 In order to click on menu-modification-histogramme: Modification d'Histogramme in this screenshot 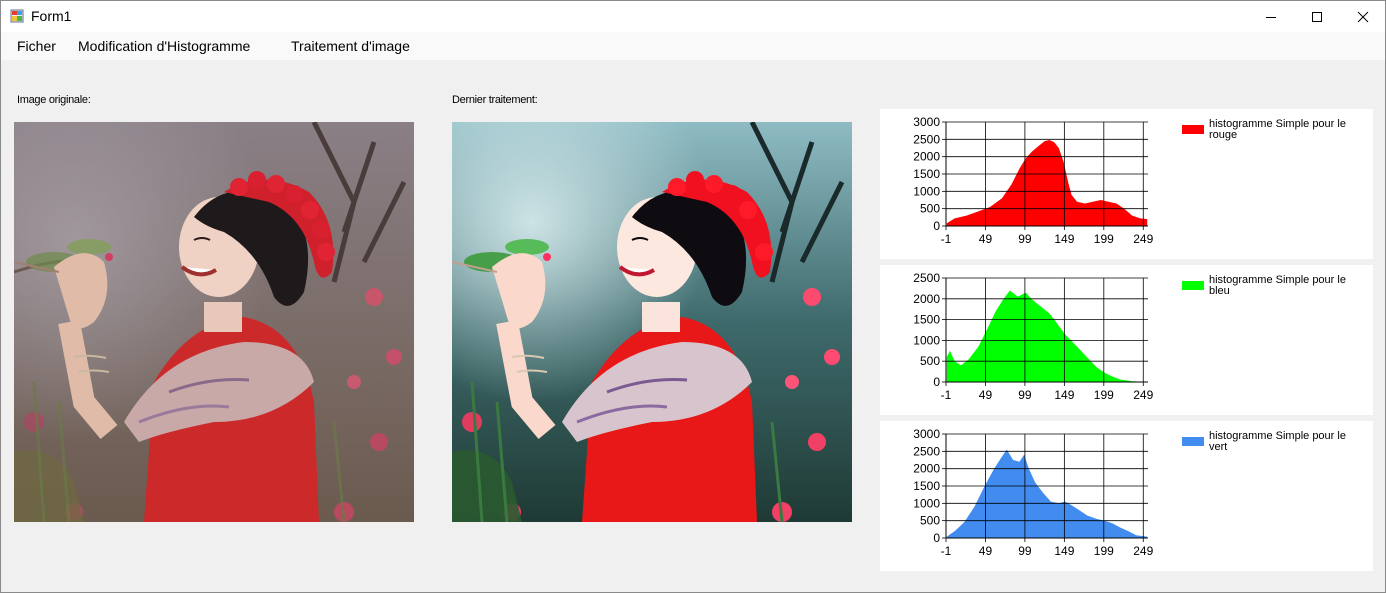, I will do `click(164, 46)`.